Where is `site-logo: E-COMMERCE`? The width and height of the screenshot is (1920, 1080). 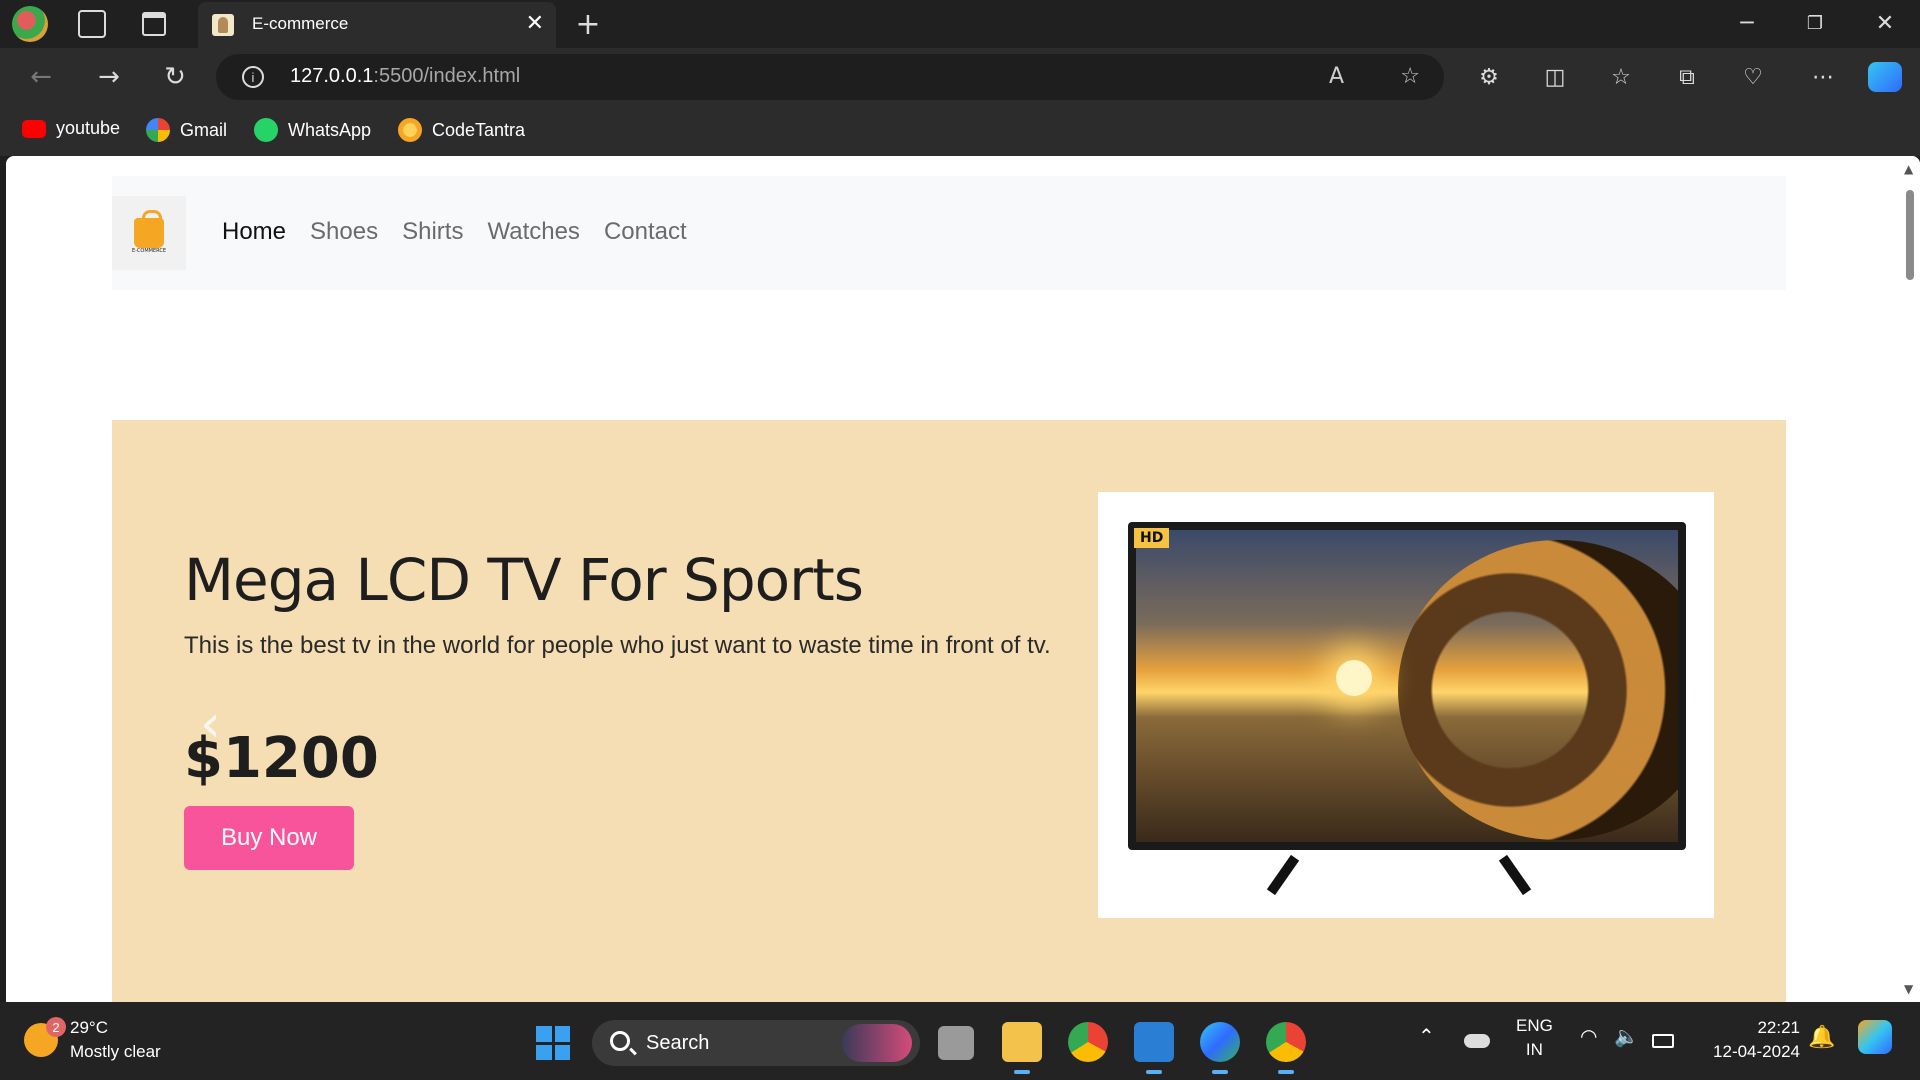 site-logo: E-COMMERCE is located at coordinates (149, 233).